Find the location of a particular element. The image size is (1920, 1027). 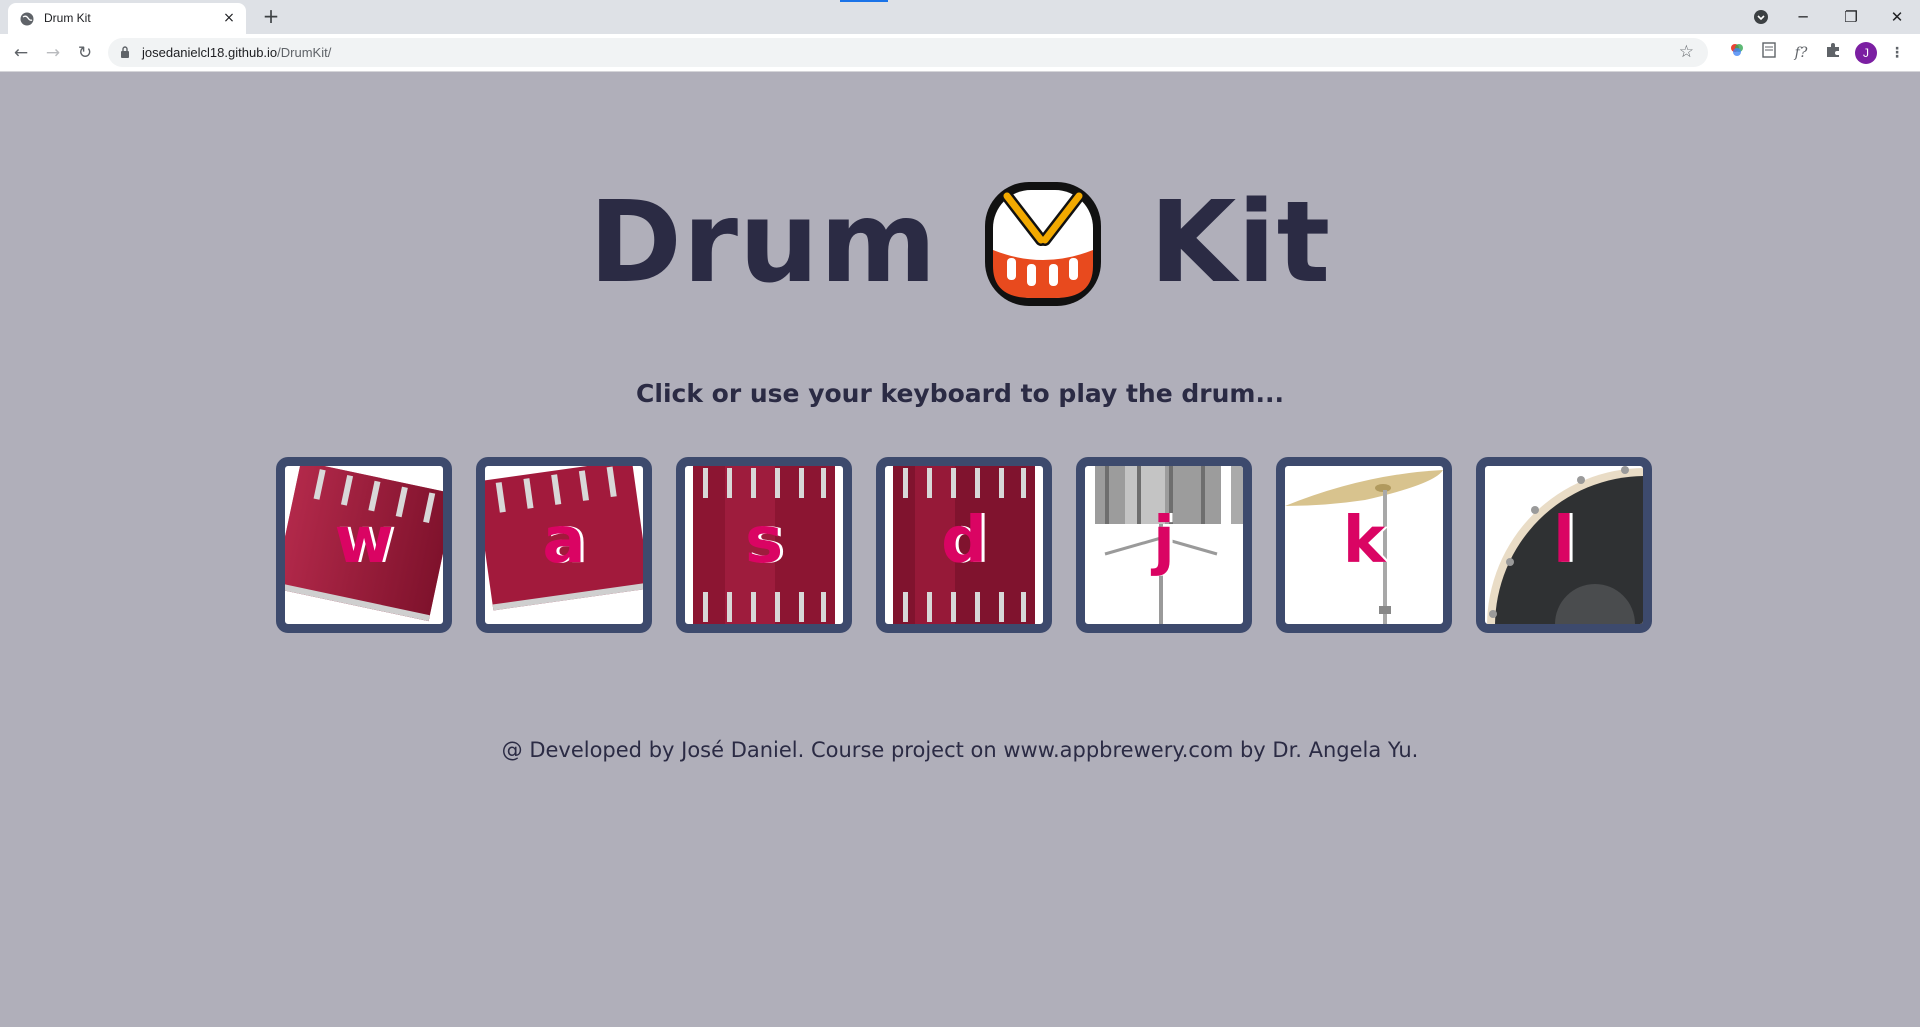

drum-button-j: j is located at coordinates (1164, 545).